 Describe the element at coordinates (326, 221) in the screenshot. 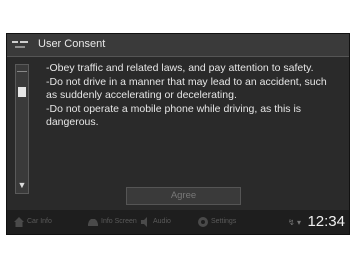

I see `clock: 12:34` at that location.